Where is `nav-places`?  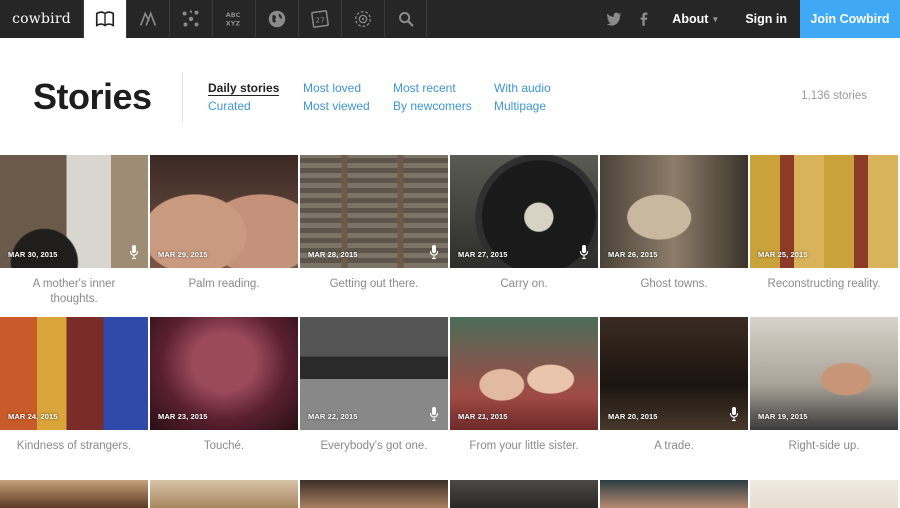 nav-places is located at coordinates (276, 19).